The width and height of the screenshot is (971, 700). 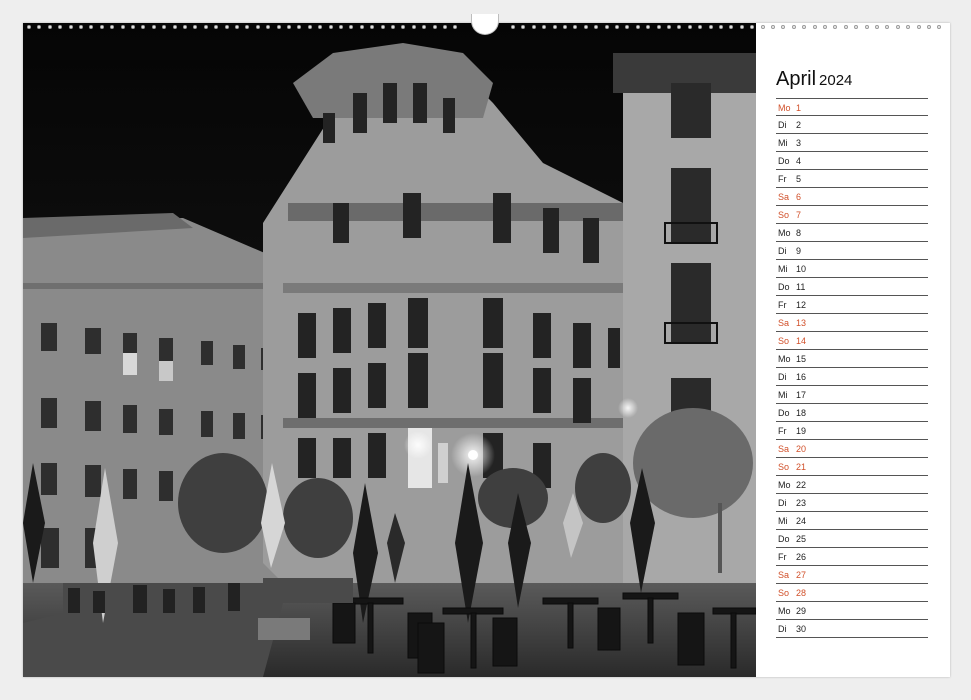 I want to click on day-row: Di 23, so click(x=852, y=503).